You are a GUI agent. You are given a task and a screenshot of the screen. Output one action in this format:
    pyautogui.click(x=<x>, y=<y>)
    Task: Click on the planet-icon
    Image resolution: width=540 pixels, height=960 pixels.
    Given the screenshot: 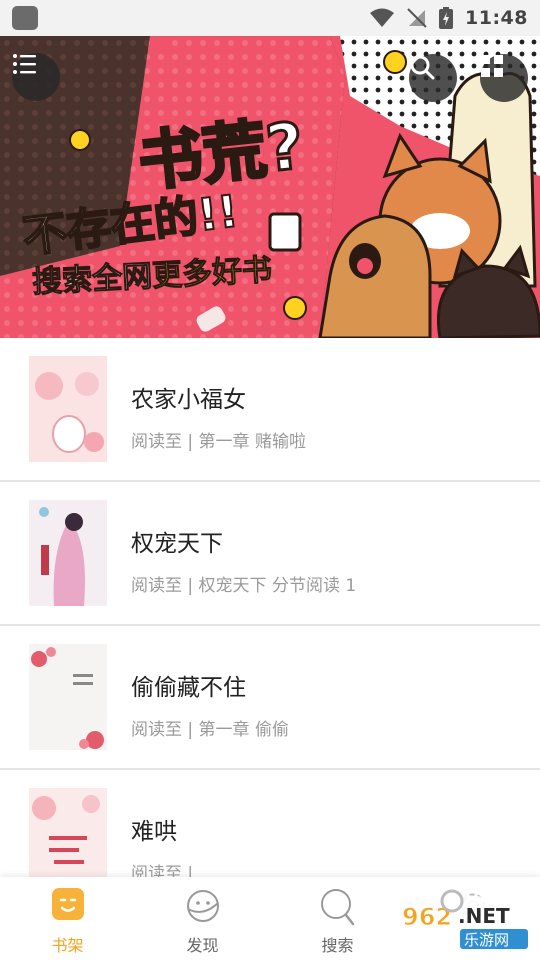 What is the action you would take?
    pyautogui.click(x=202, y=906)
    